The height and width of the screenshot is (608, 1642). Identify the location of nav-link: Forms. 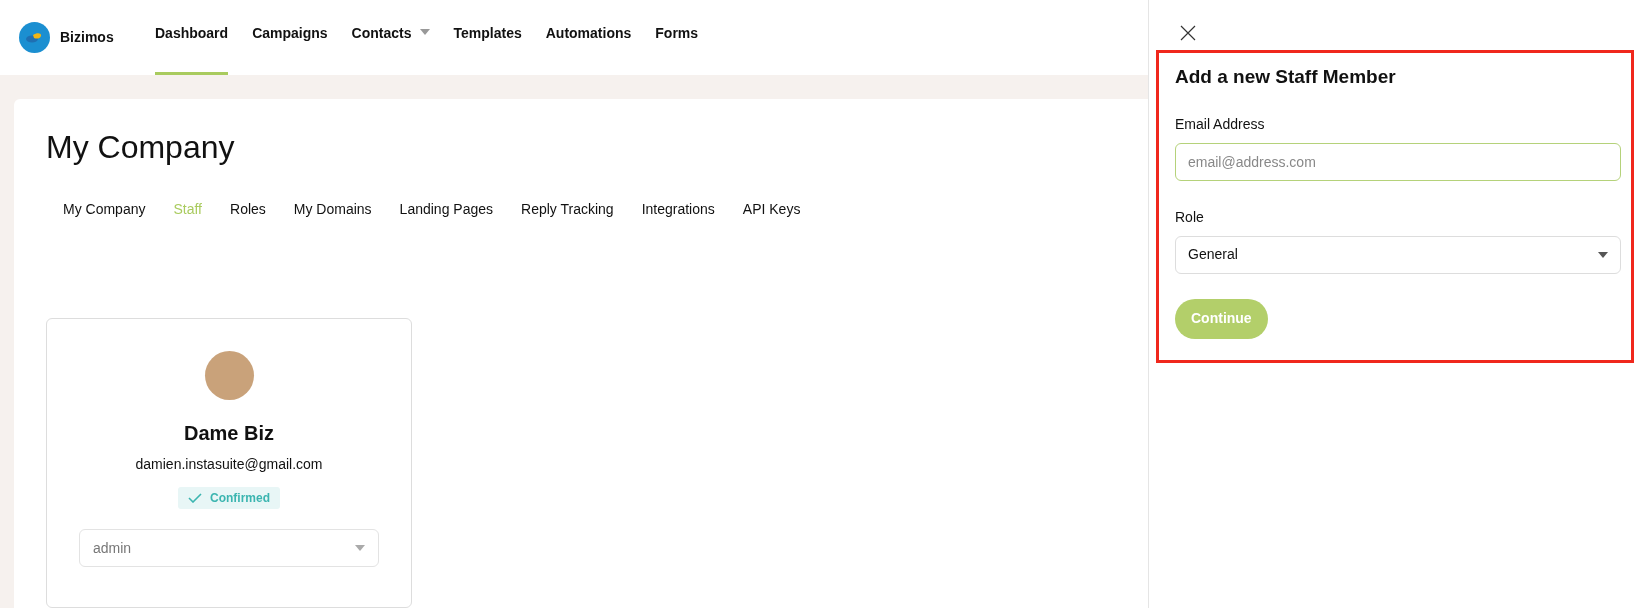
(677, 37).